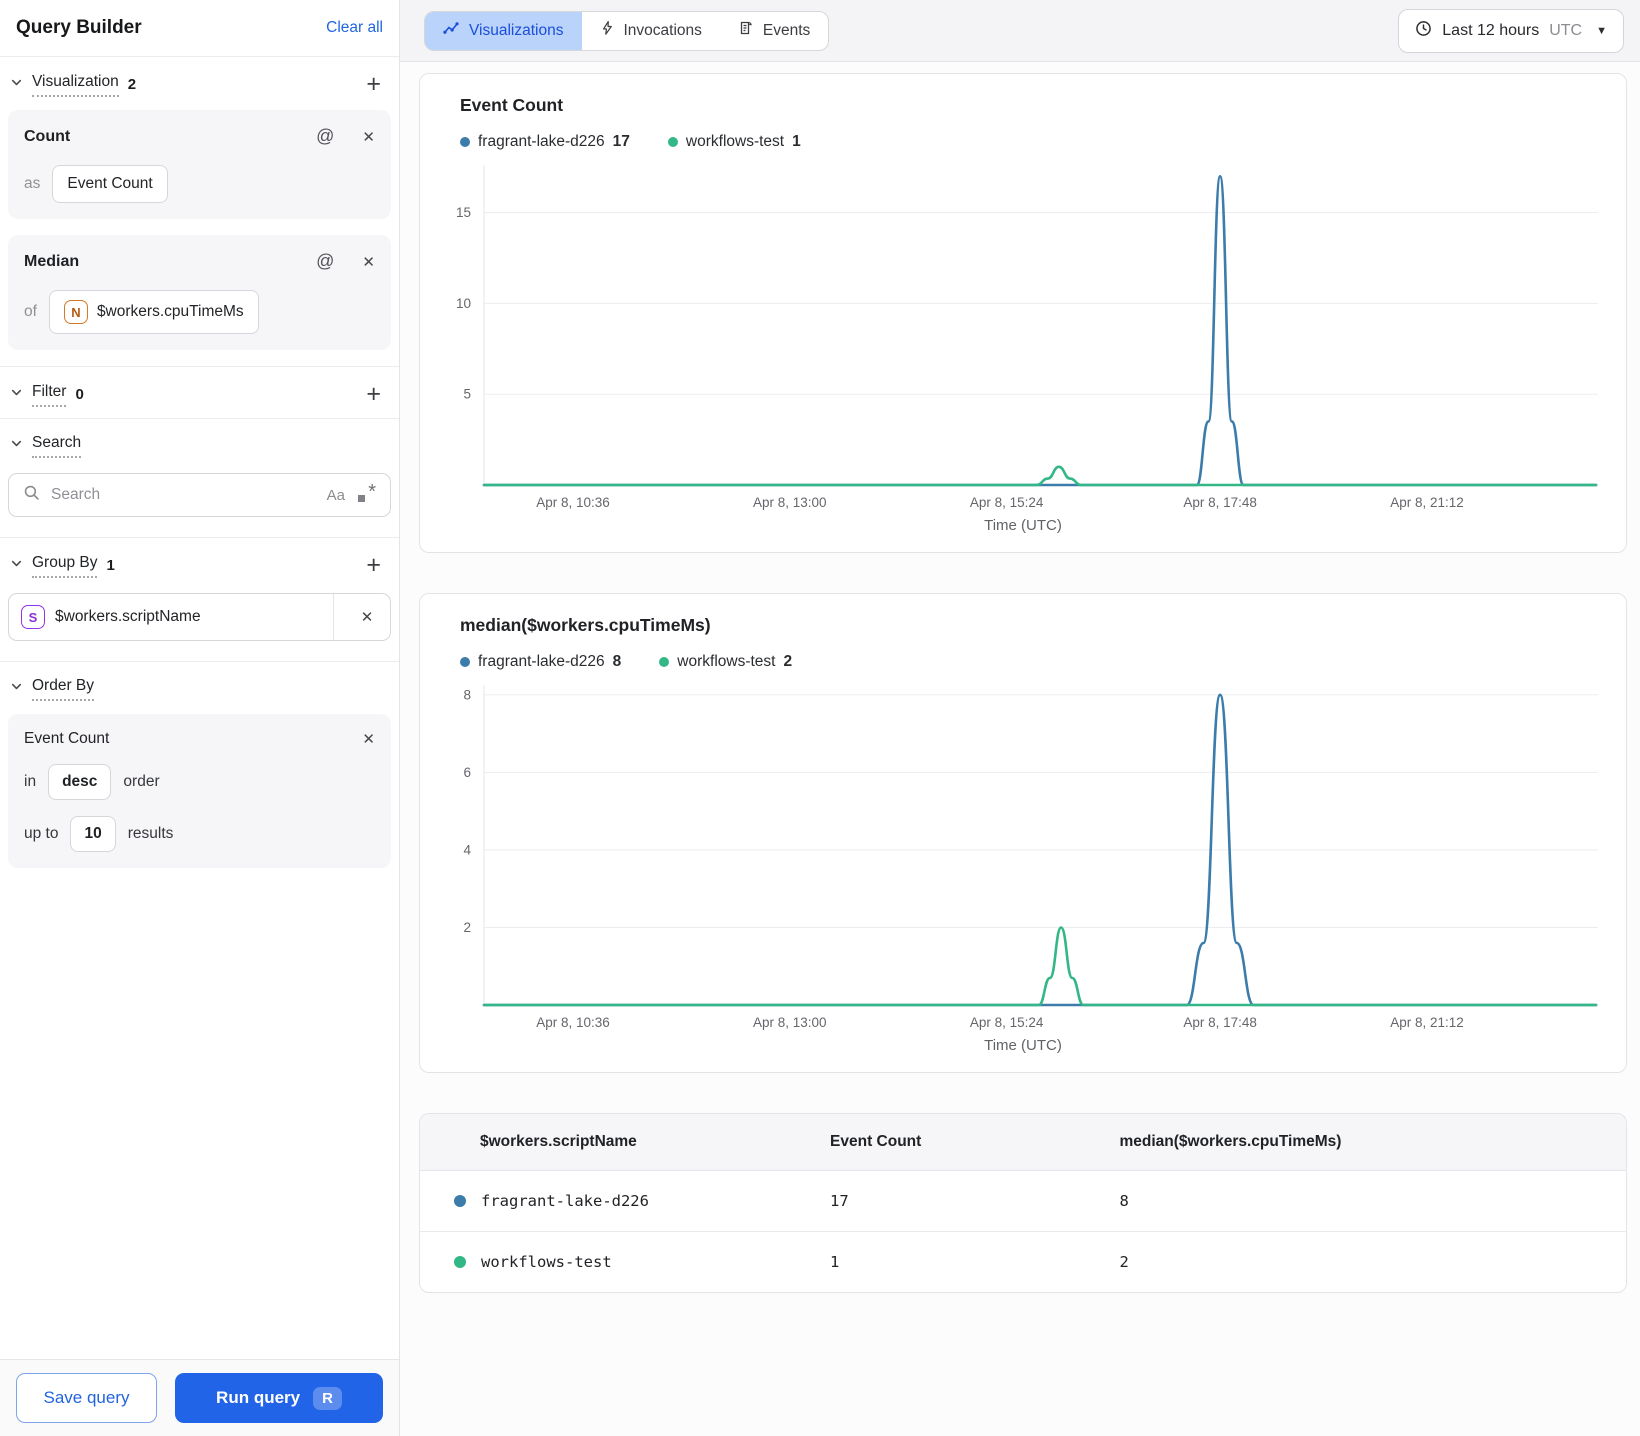  Describe the element at coordinates (199, 82) in the screenshot. I see `visualization-section-header: Visualization 2 +` at that location.